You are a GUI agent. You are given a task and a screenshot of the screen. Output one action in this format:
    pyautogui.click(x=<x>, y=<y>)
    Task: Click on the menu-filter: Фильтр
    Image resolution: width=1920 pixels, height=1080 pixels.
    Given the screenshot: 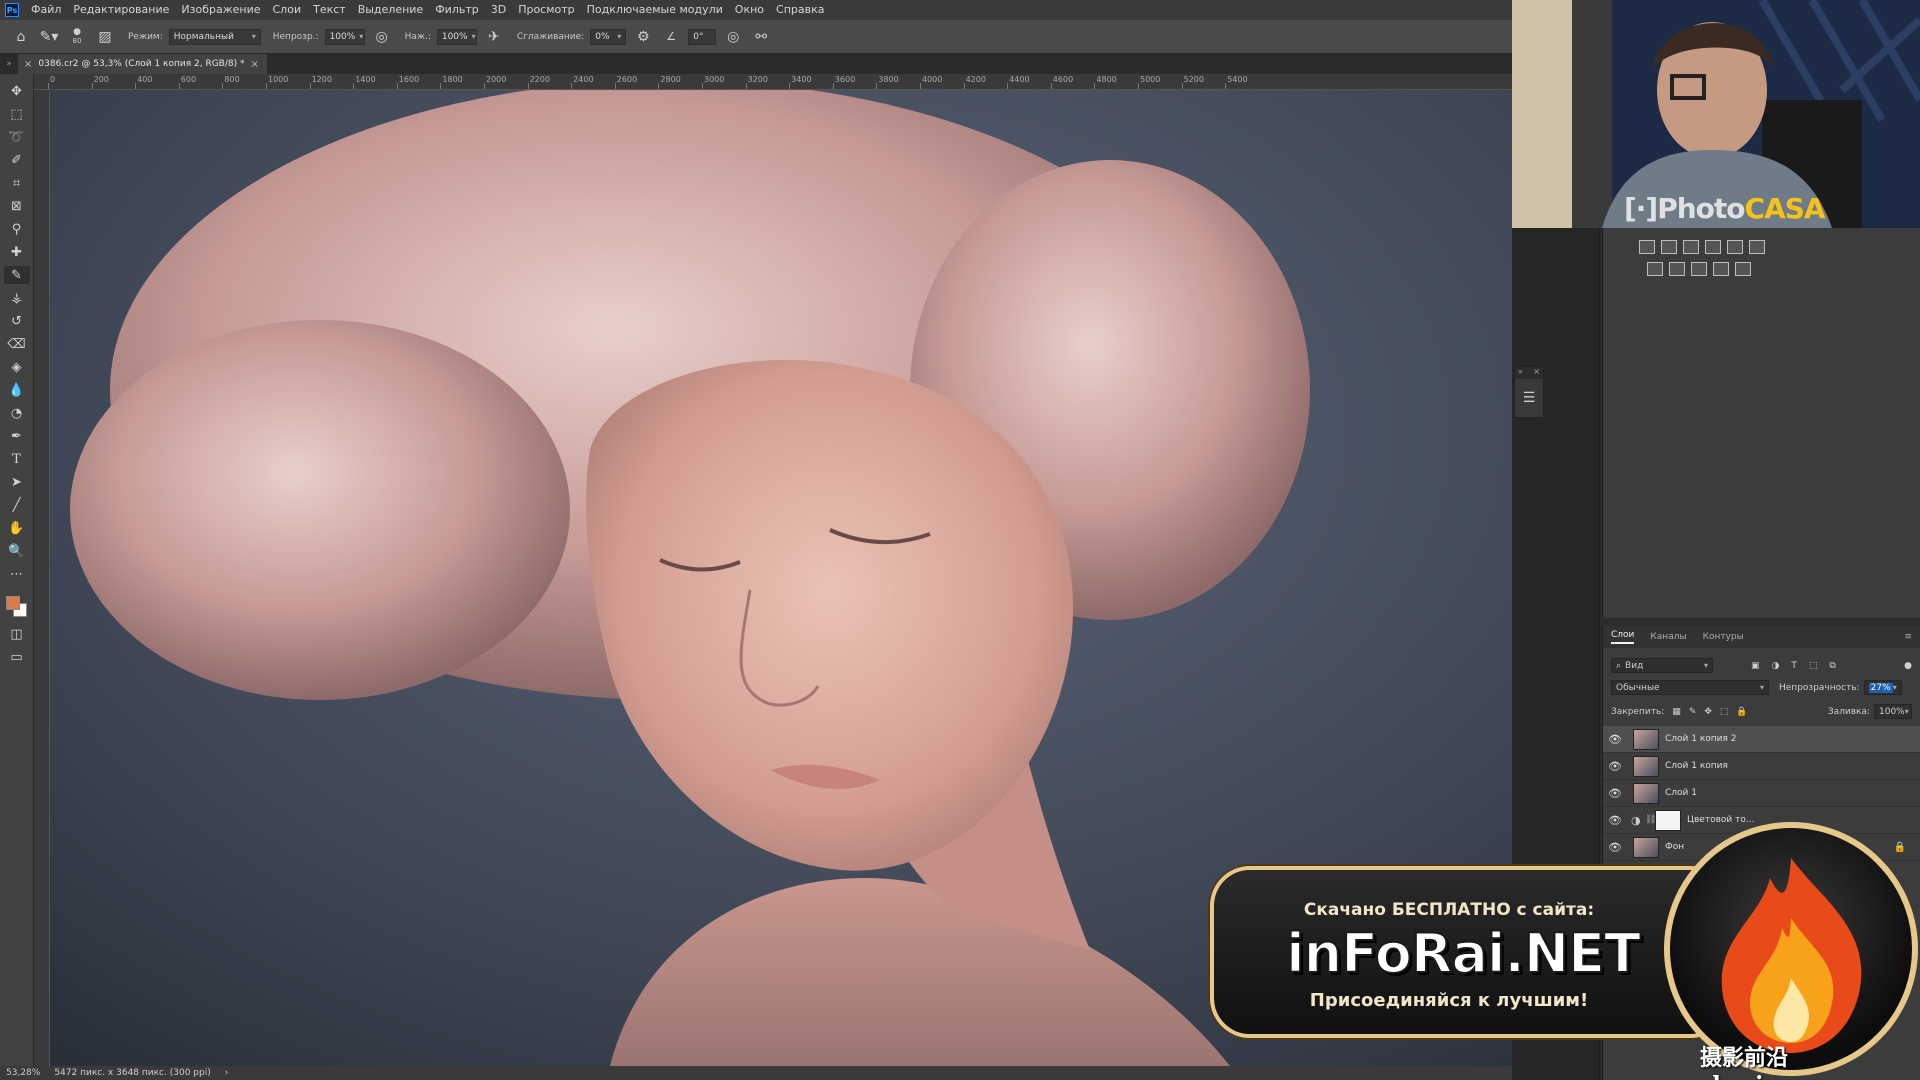 What is the action you would take?
    pyautogui.click(x=457, y=10)
    